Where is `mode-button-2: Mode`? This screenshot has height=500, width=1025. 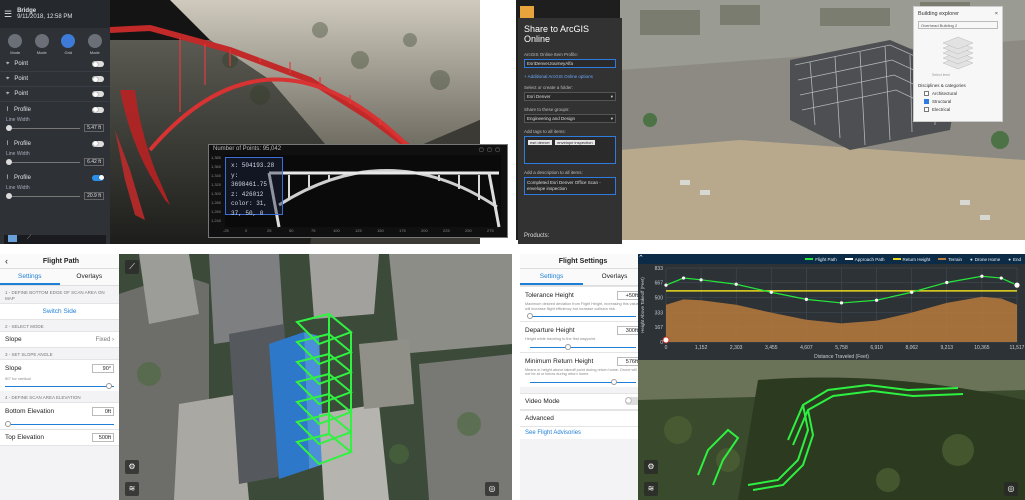 mode-button-2: Mode is located at coordinates (41, 44).